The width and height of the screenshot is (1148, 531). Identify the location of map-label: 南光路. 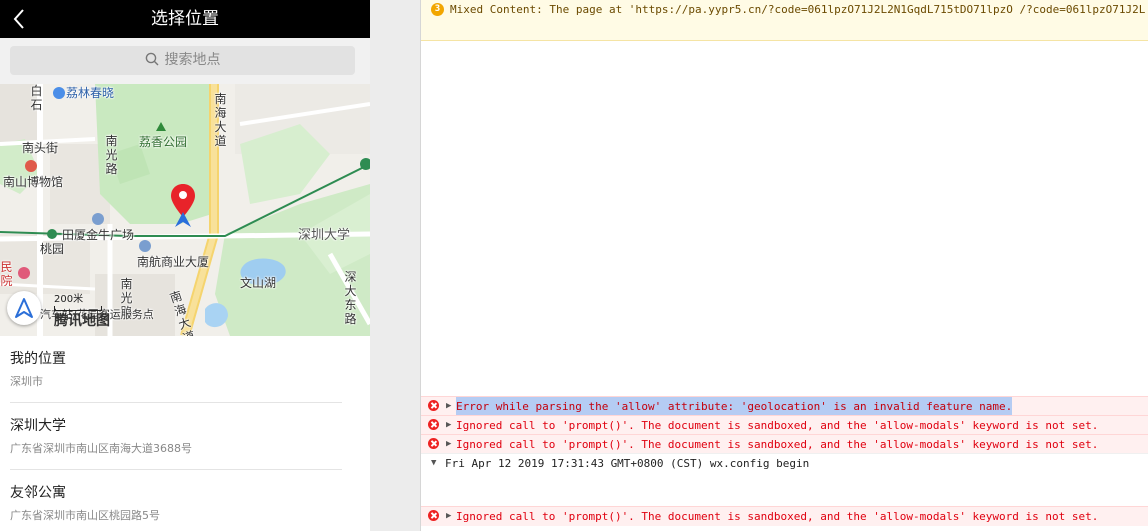
(111, 155).